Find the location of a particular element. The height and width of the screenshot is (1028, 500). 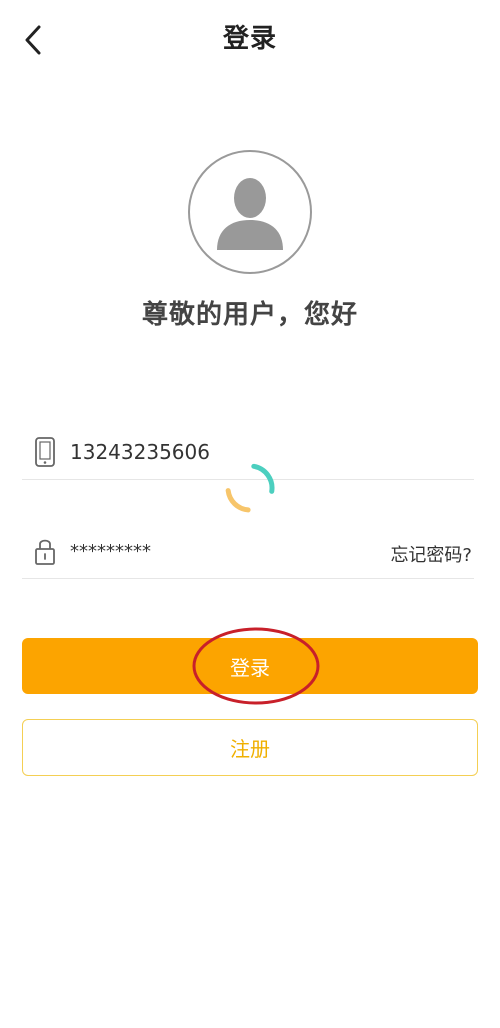

phone-icon is located at coordinates (45, 452).